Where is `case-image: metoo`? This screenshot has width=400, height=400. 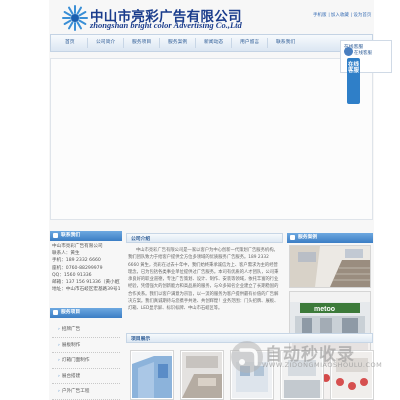 case-image: metoo is located at coordinates (330, 312).